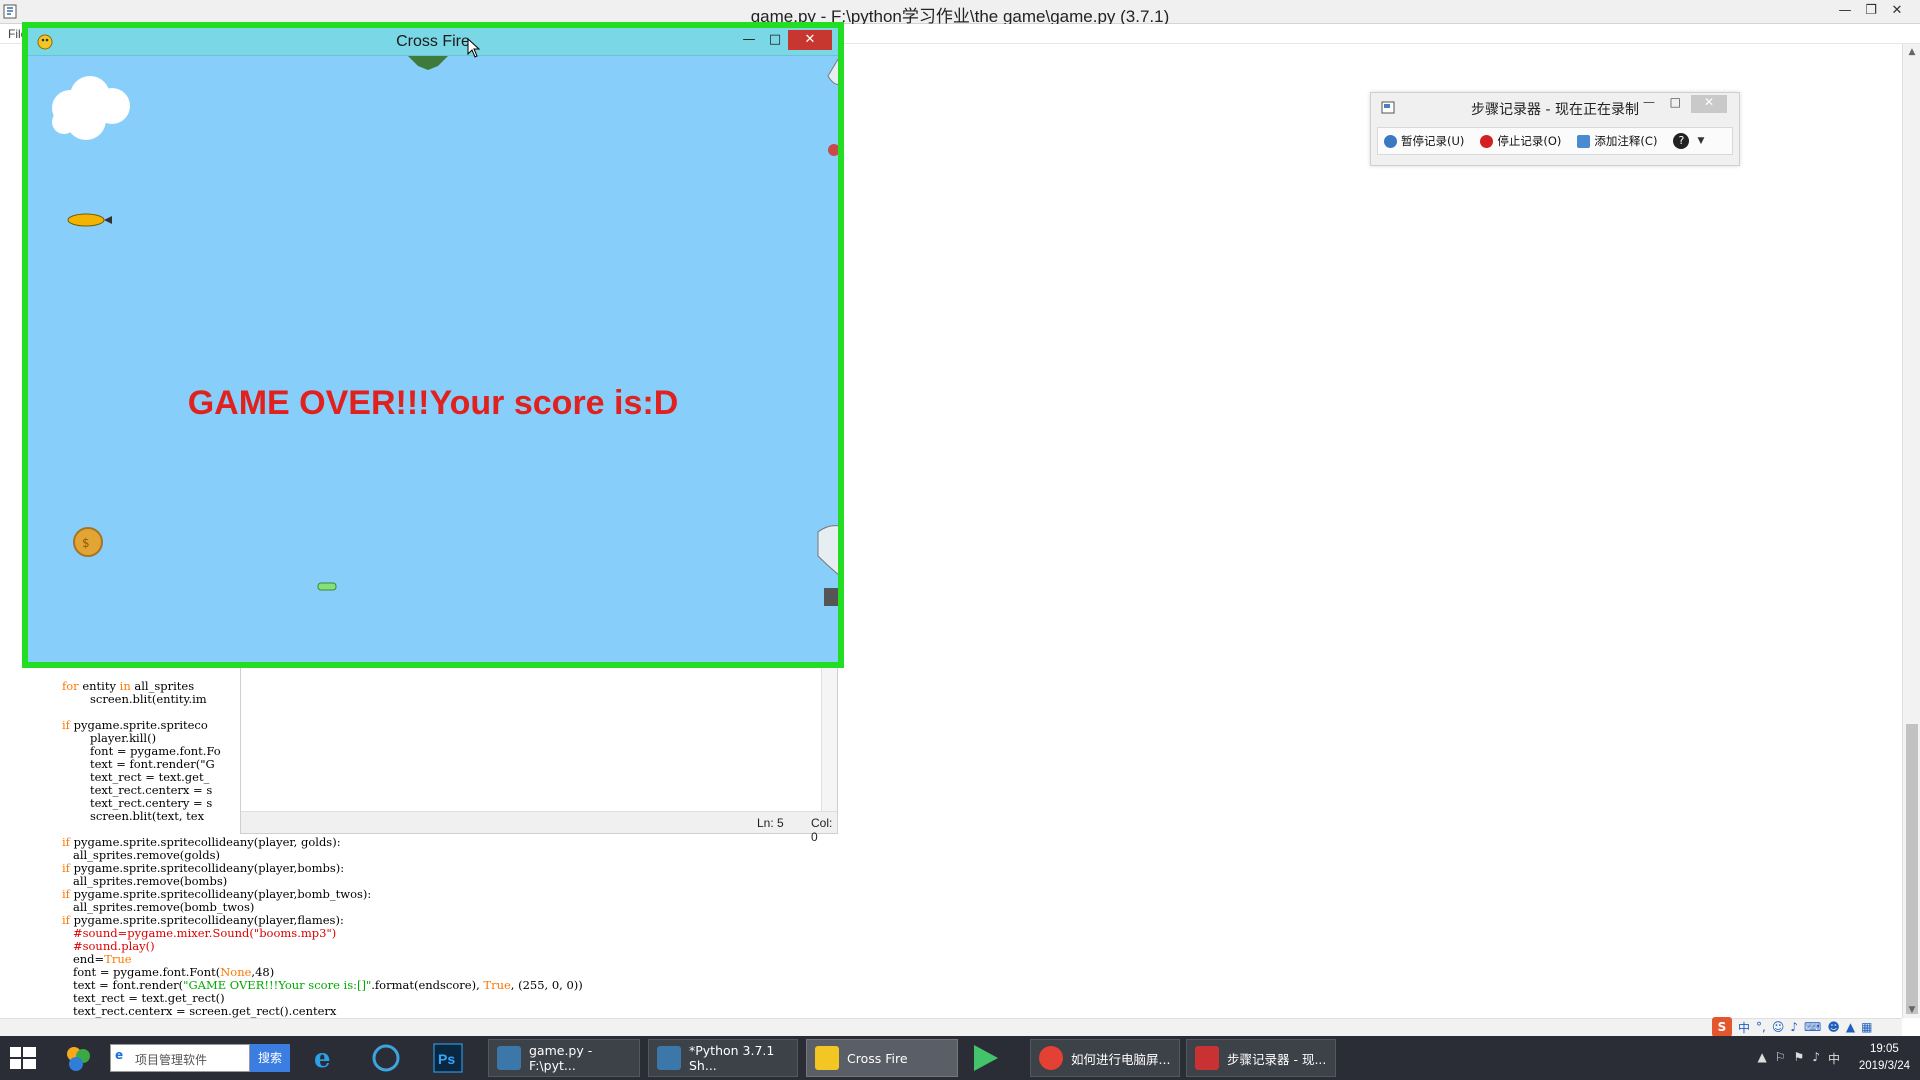  I want to click on missile-sprite, so click(89, 220).